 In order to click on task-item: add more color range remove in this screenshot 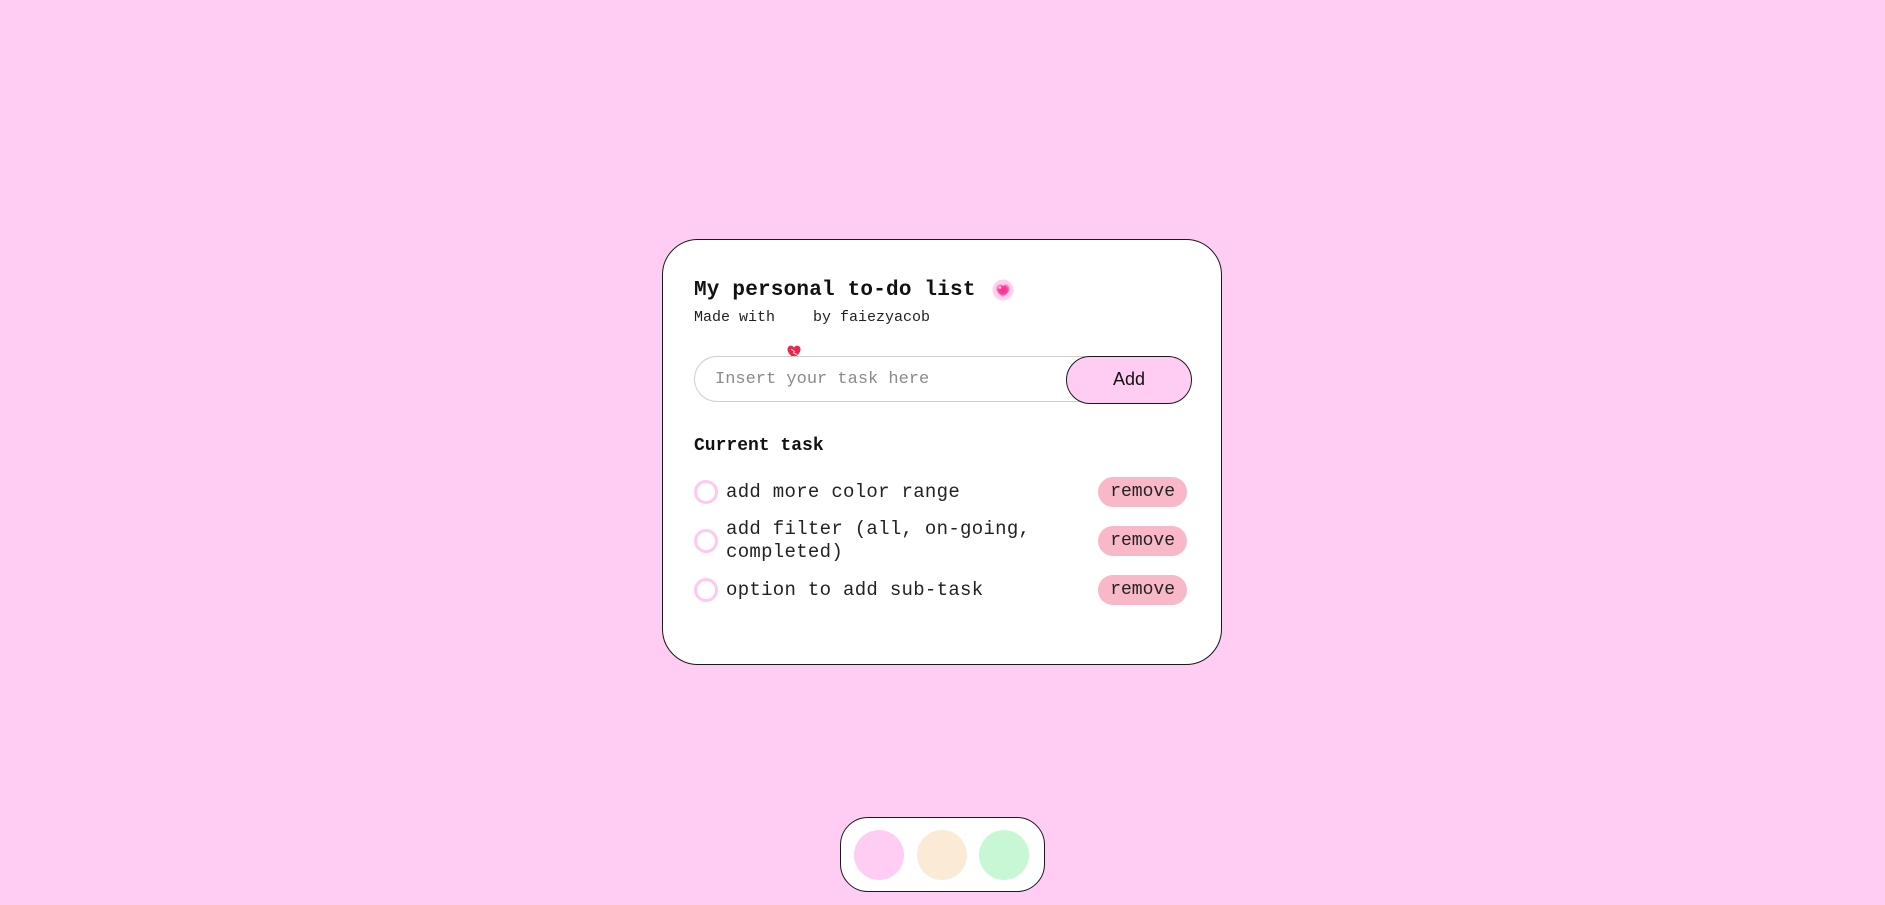, I will do `click(943, 492)`.